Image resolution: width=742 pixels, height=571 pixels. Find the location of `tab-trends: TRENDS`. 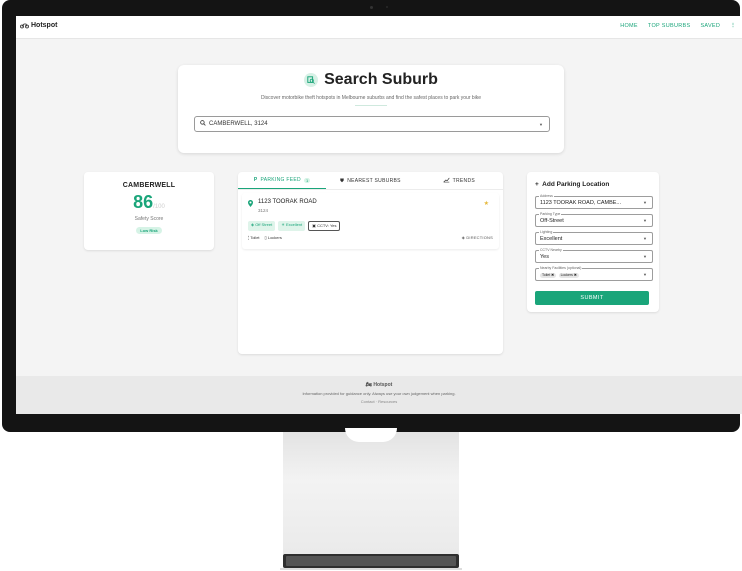

tab-trends: TRENDS is located at coordinates (459, 180).